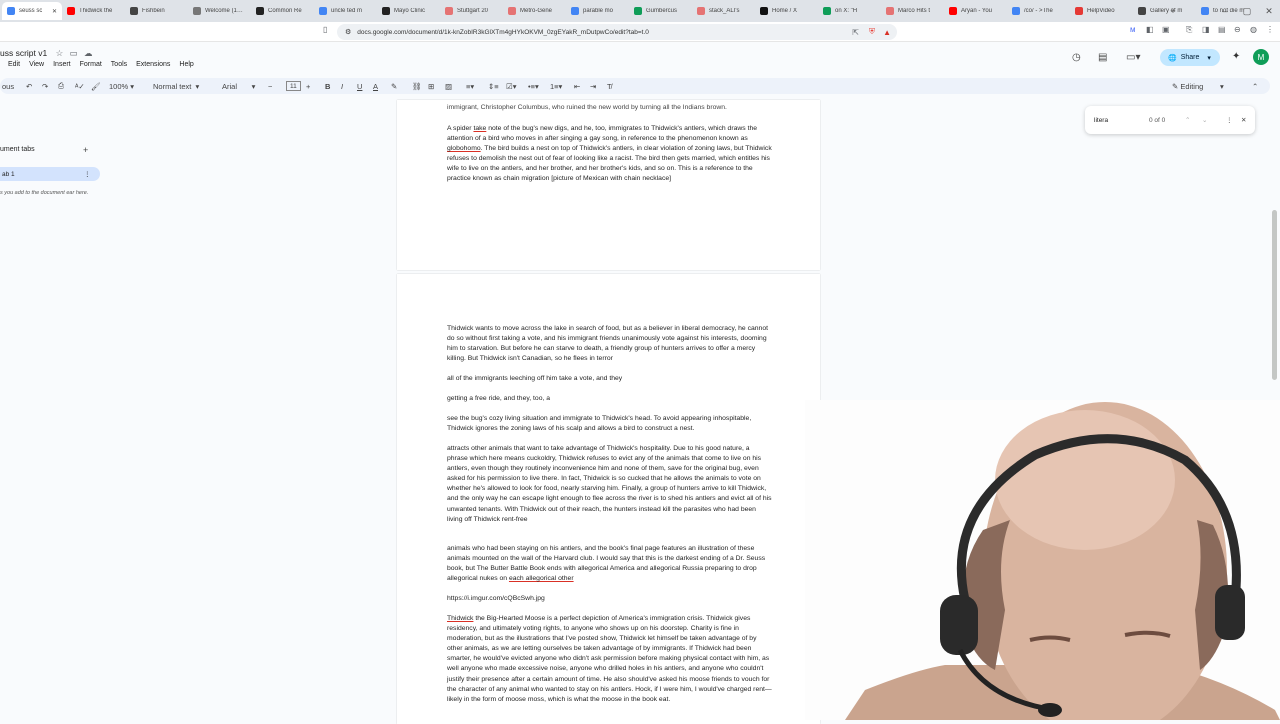 The height and width of the screenshot is (724, 1280). I want to click on collapse-toolbar-icon: ⌃, so click(1255, 86).